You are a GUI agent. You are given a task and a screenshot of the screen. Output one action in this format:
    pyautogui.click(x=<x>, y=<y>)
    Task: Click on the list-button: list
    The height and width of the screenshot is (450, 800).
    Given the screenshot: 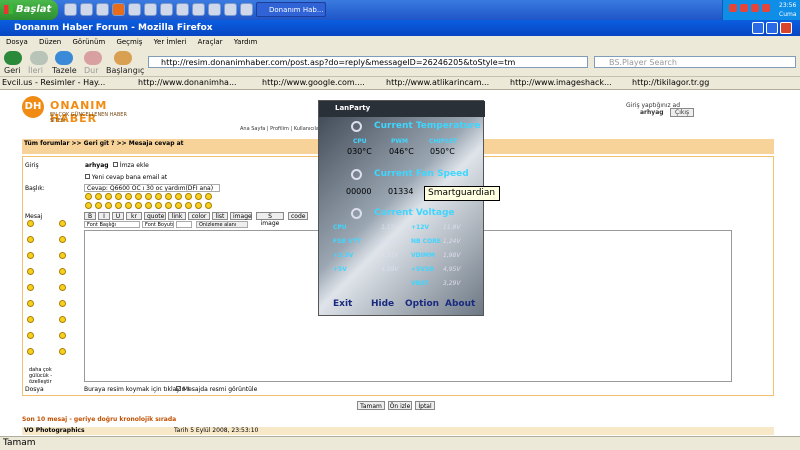 What is the action you would take?
    pyautogui.click(x=220, y=216)
    